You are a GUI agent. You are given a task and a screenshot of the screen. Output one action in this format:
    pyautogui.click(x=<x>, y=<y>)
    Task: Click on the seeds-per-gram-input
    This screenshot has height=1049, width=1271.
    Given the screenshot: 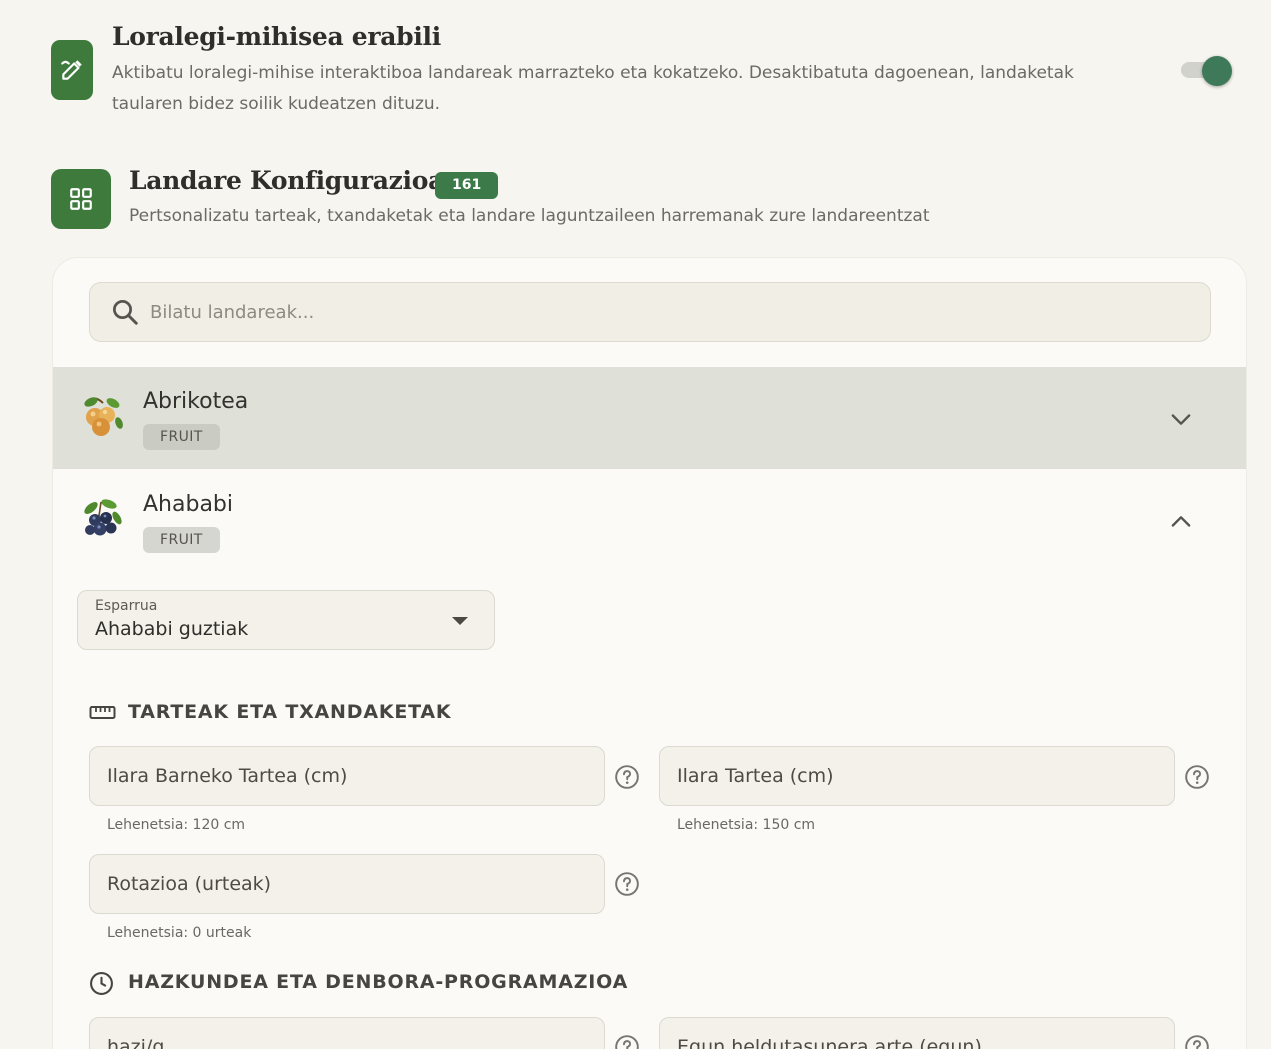 What is the action you would take?
    pyautogui.click(x=347, y=1033)
    